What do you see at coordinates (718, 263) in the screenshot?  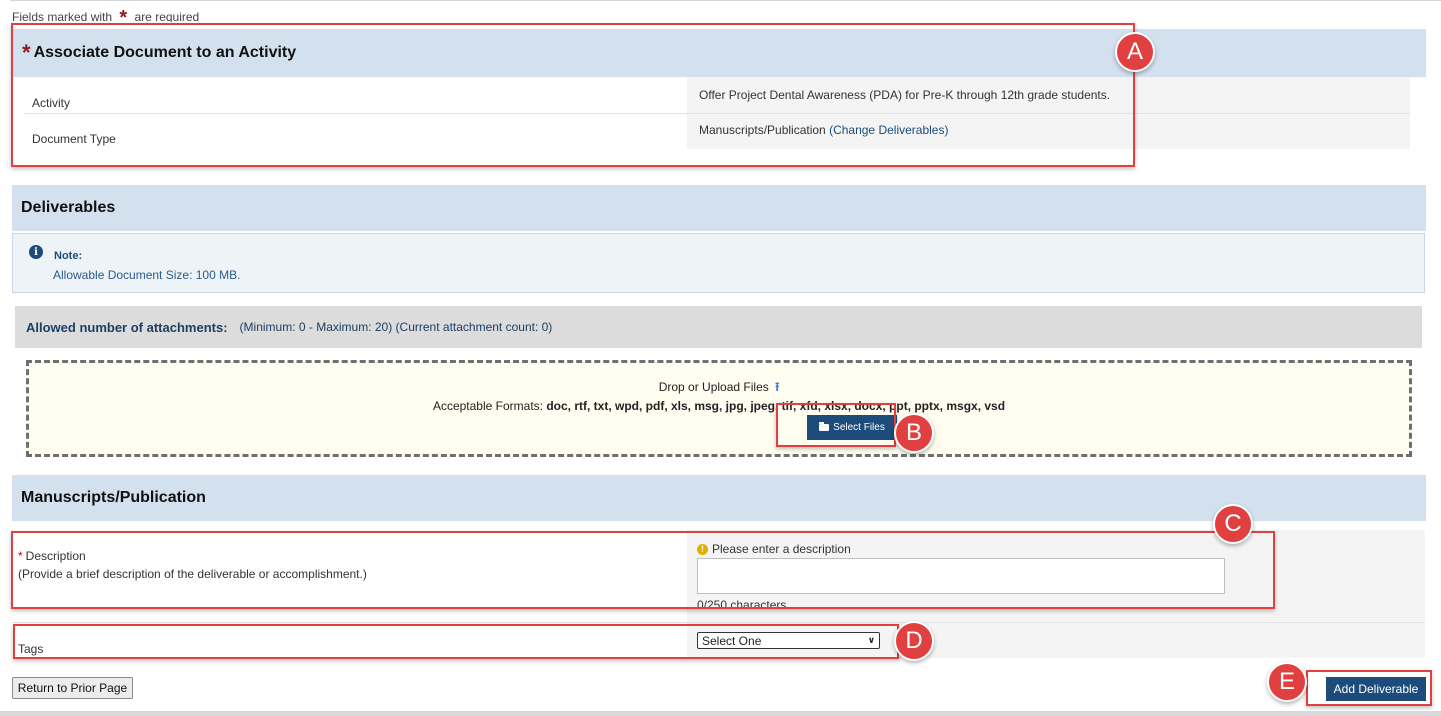 I see `size-note-box: i Note: Allowable Document Size: 100 MB.` at bounding box center [718, 263].